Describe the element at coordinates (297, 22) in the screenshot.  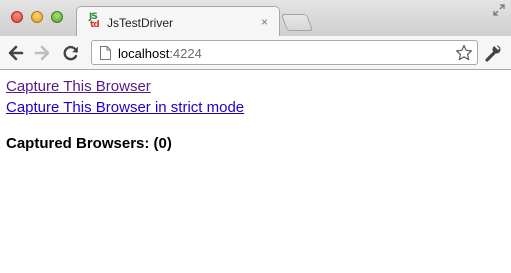
I see `new-tab-button` at that location.